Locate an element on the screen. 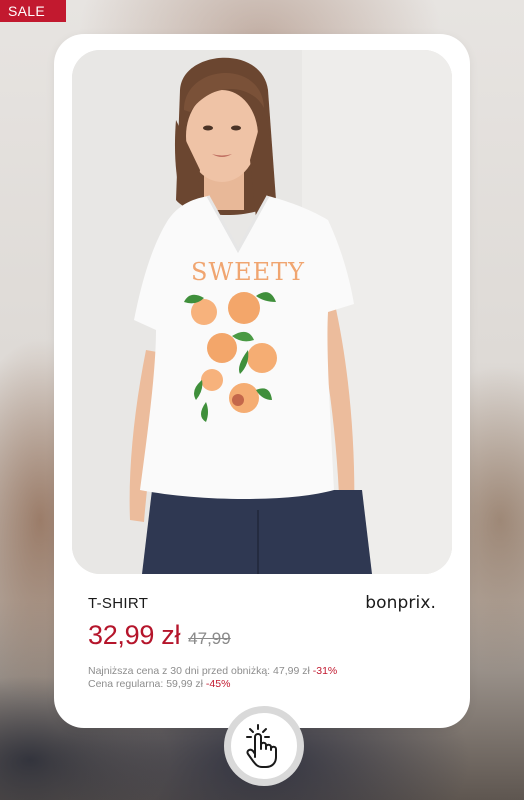 This screenshot has width=524, height=800. title-row: T-SHIRT bonprix. is located at coordinates (262, 603).